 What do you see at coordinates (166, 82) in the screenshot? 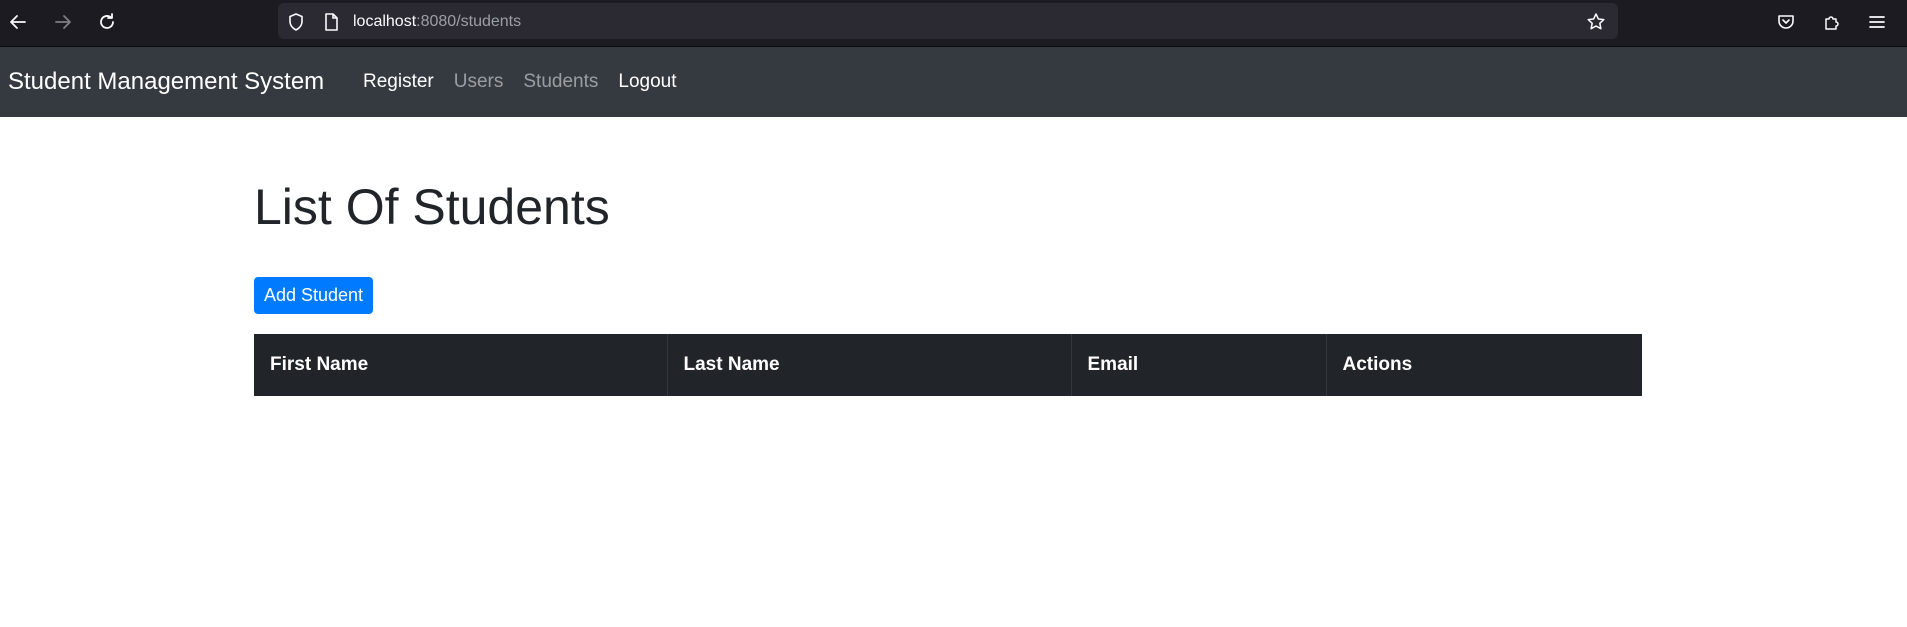
I see `navbar-brand: Student Management System` at bounding box center [166, 82].